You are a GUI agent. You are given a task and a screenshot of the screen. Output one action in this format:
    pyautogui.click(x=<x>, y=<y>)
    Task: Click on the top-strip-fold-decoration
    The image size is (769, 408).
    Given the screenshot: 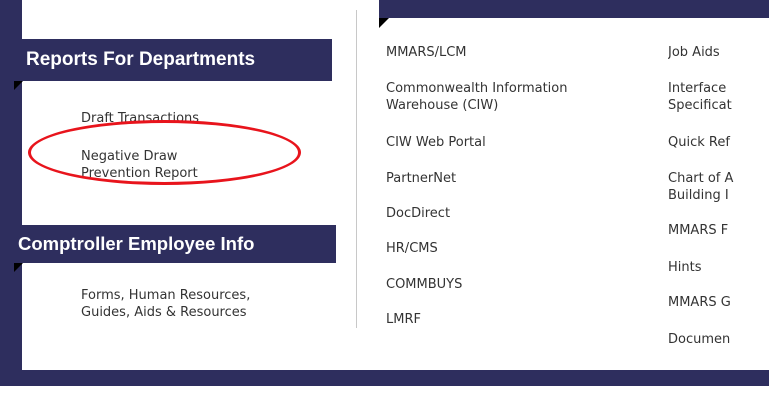 What is the action you would take?
    pyautogui.click(x=384, y=23)
    